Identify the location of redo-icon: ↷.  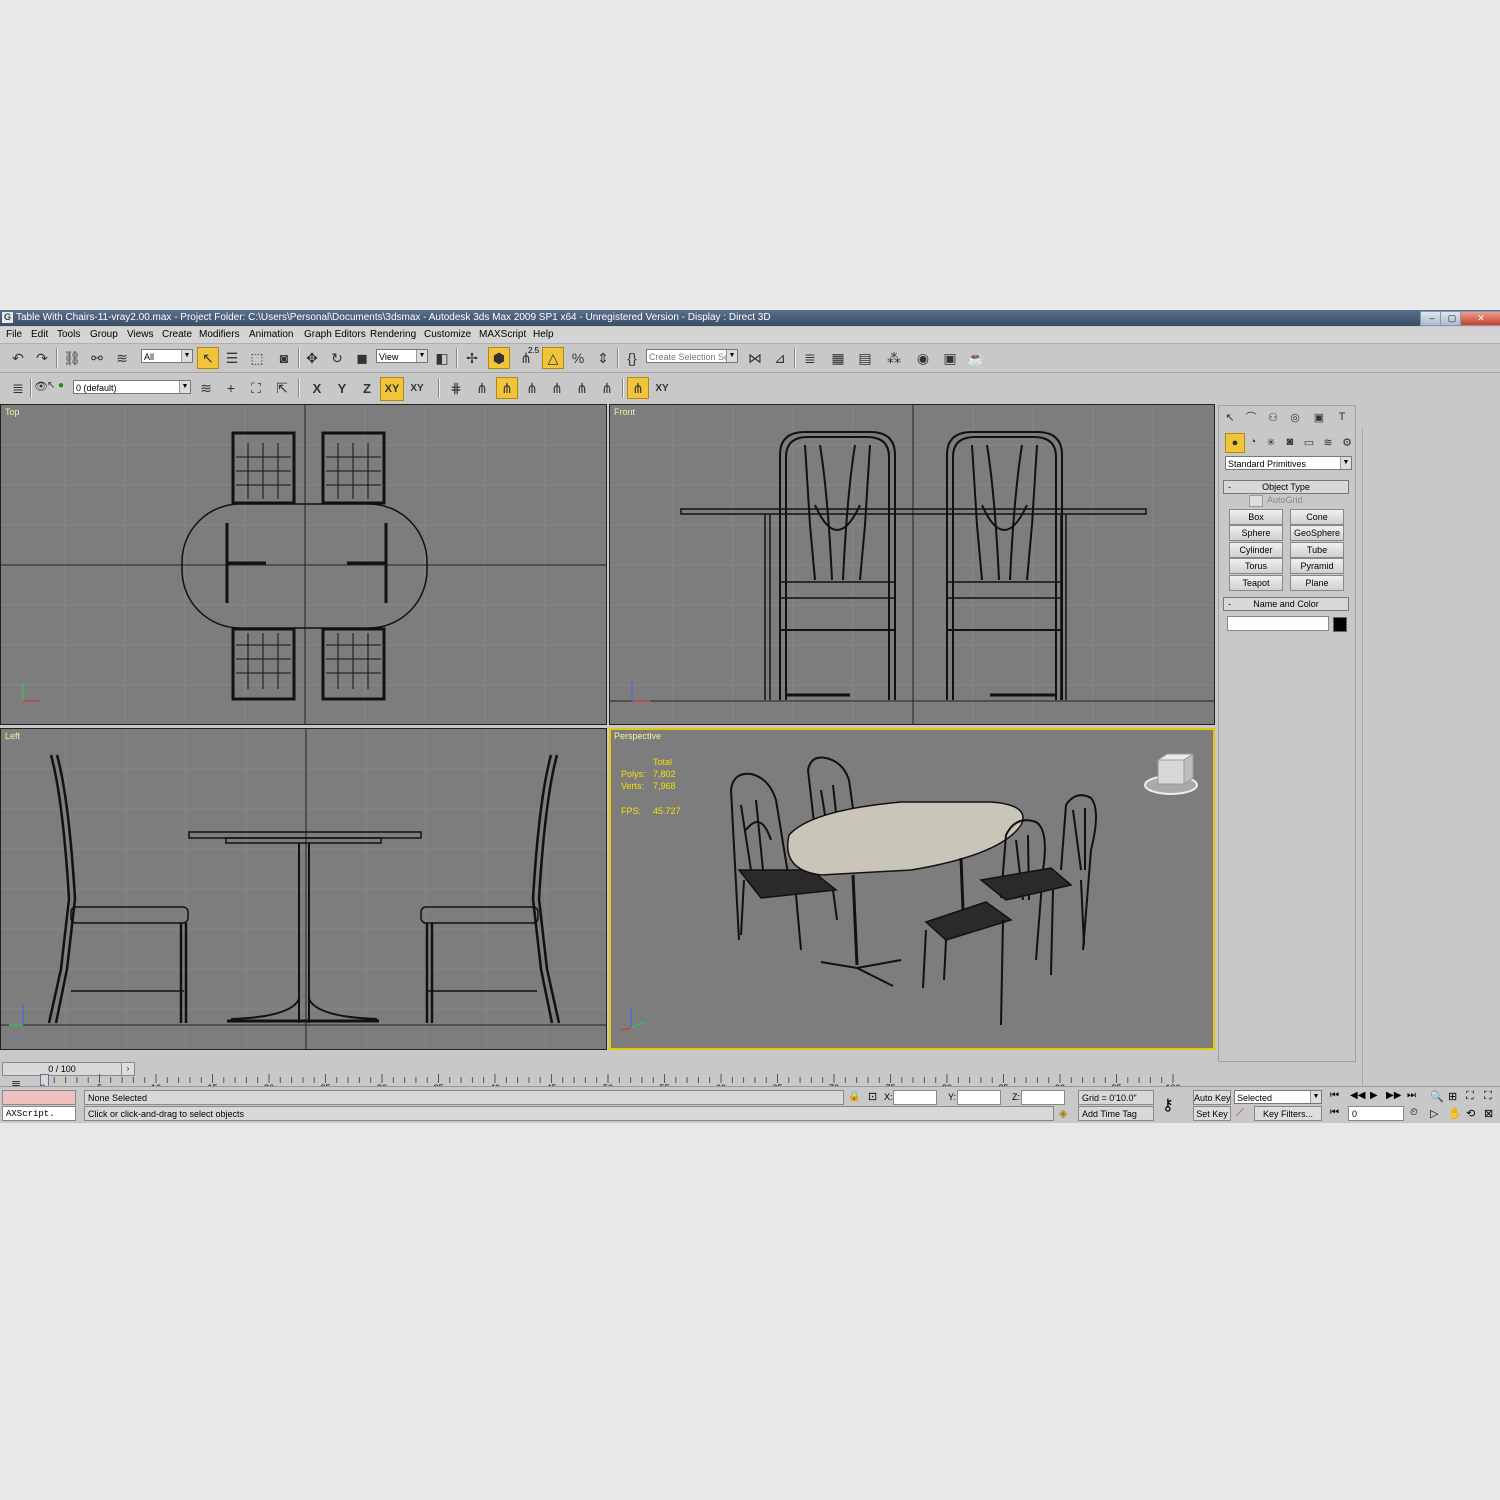
(42, 358).